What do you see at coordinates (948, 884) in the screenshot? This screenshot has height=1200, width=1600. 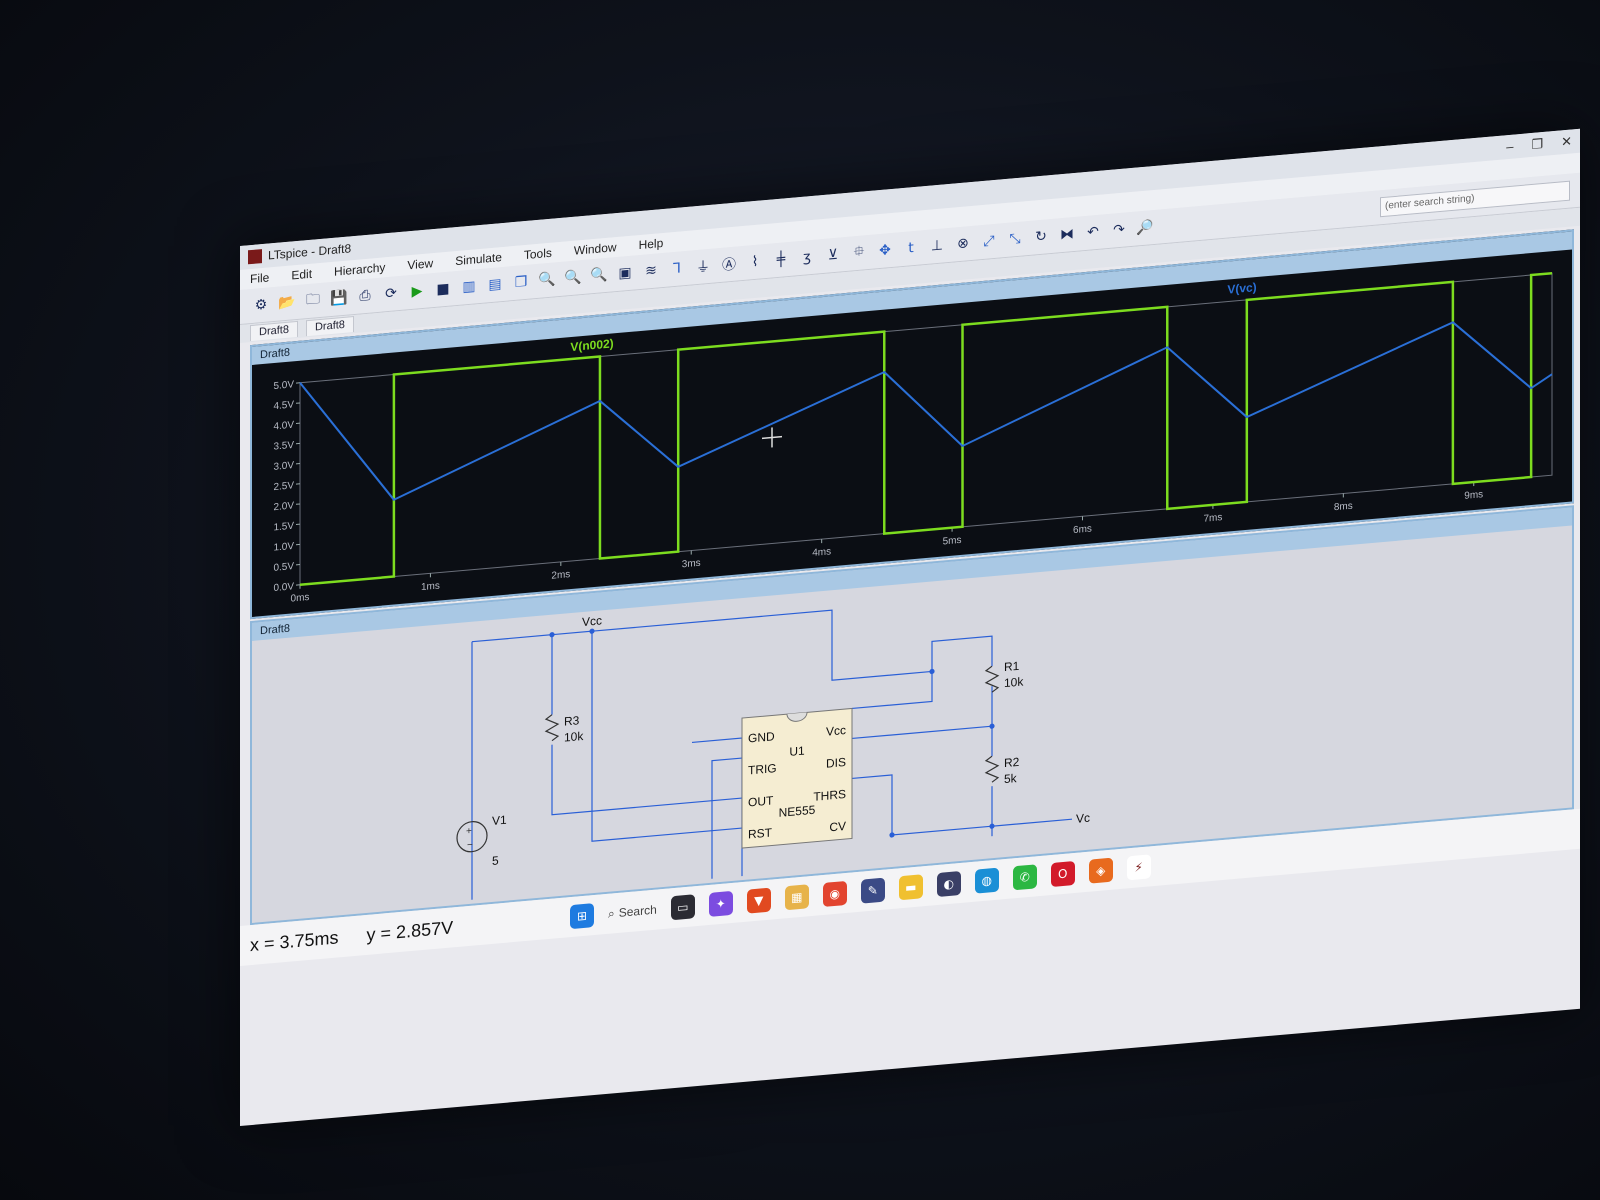 I see `media-icon: ◐` at bounding box center [948, 884].